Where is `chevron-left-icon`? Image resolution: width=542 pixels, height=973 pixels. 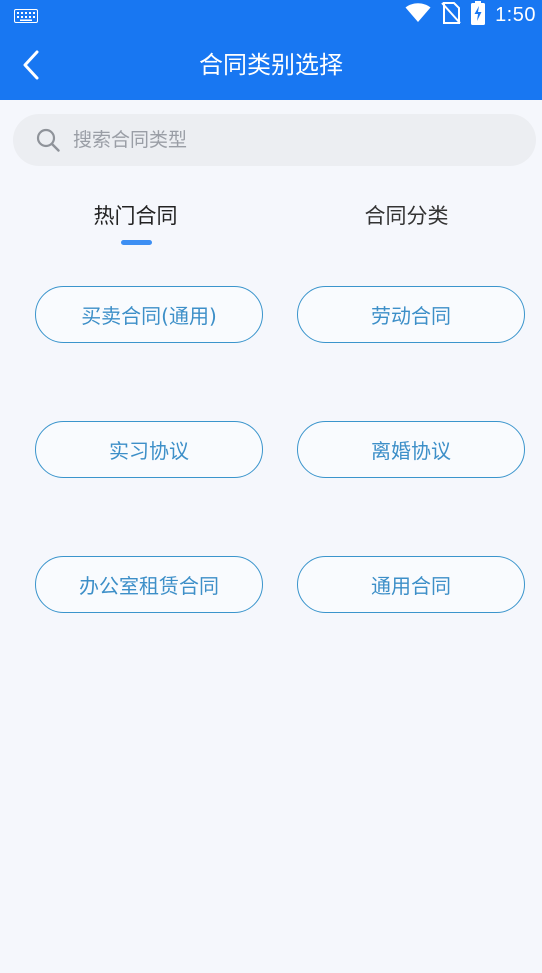 chevron-left-icon is located at coordinates (31, 65).